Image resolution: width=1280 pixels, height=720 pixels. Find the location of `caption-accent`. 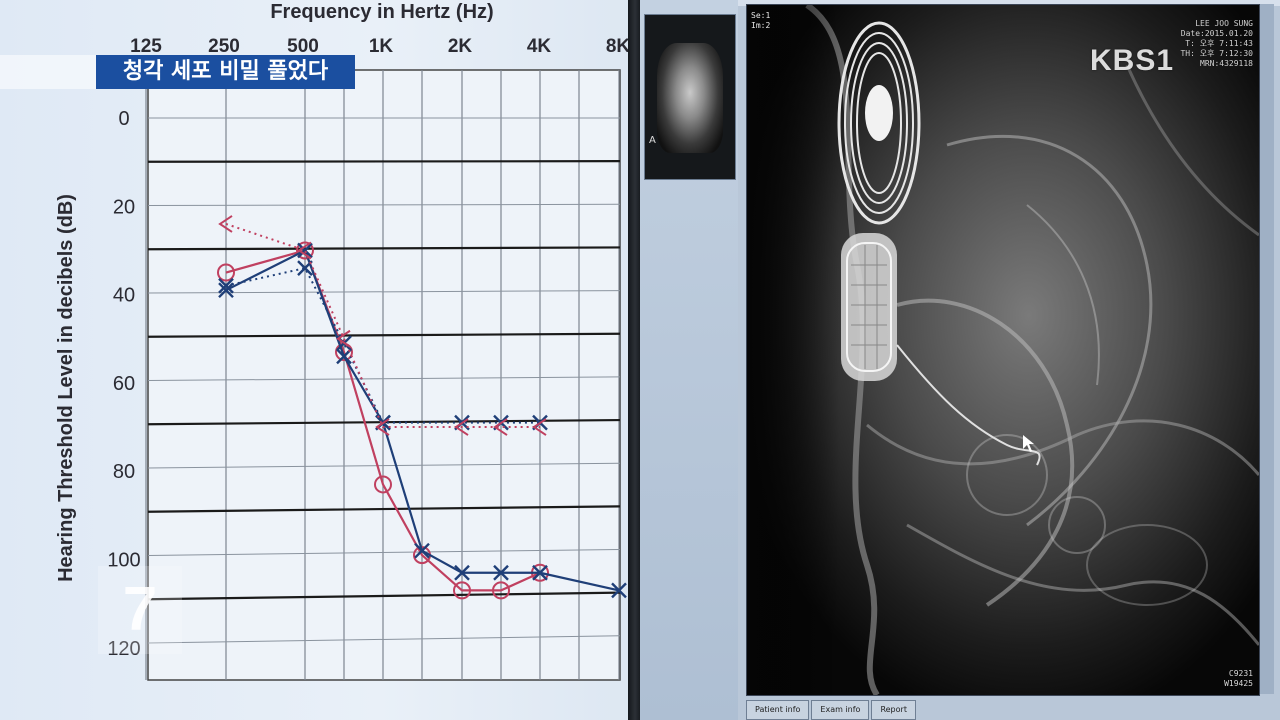

caption-accent is located at coordinates (48, 72).